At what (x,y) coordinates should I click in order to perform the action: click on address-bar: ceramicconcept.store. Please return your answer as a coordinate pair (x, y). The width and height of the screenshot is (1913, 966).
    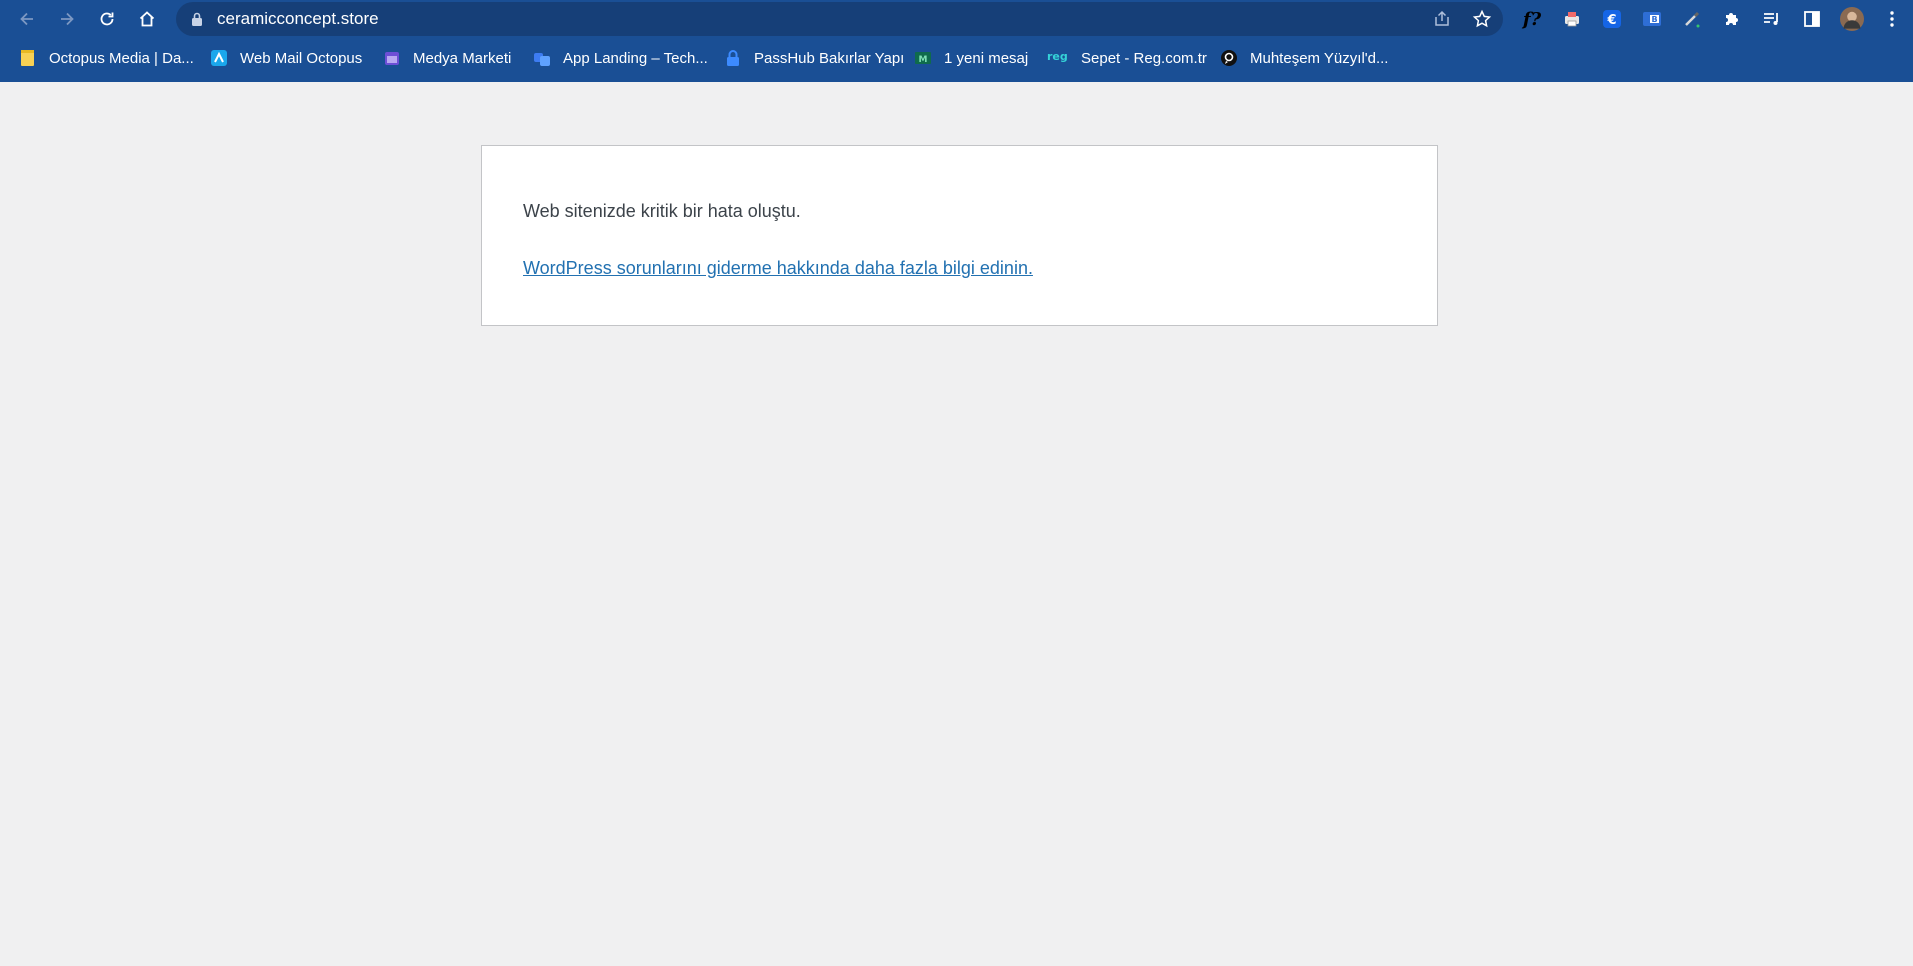
    Looking at the image, I should click on (839, 19).